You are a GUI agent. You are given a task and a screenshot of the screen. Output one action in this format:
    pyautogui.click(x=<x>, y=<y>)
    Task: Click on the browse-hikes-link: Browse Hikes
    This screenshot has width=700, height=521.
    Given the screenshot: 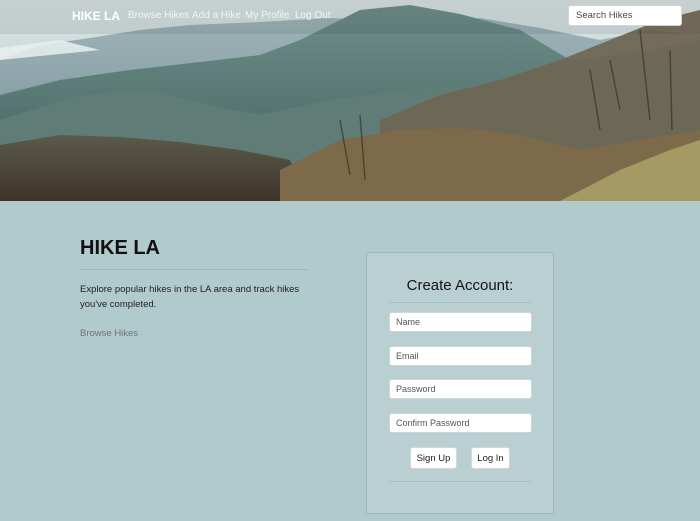 What is the action you would take?
    pyautogui.click(x=109, y=333)
    